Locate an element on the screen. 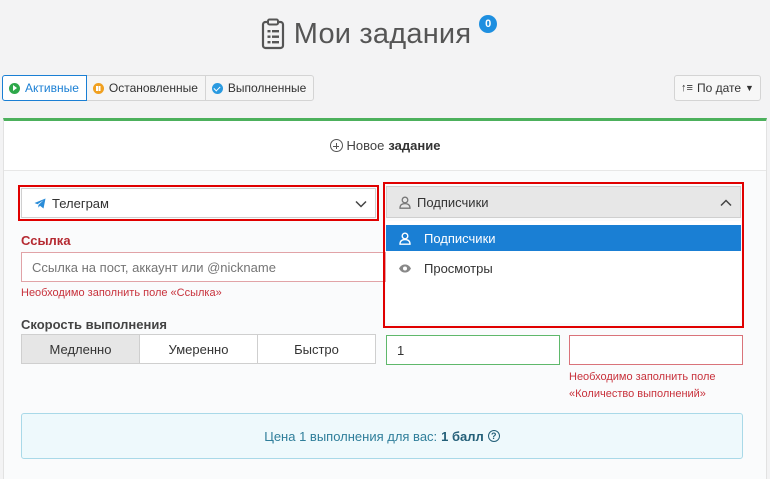 The image size is (770, 479). filter-tab-label: Остановленные is located at coordinates (153, 88).